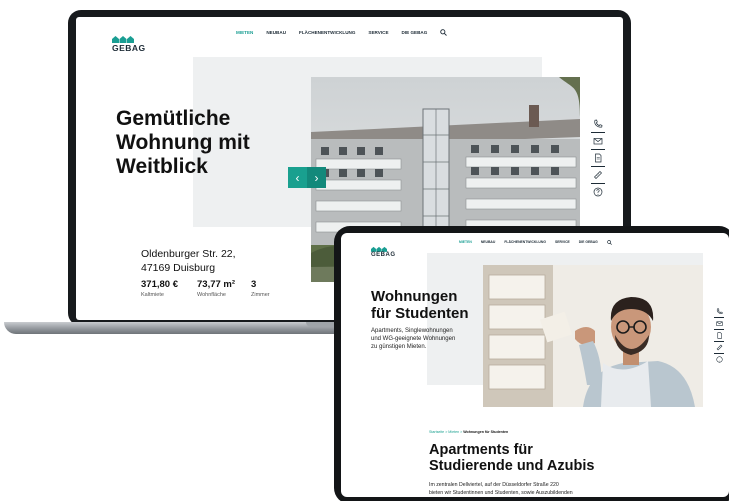 Image resolution: width=729 pixels, height=501 pixels. I want to click on hero-title: Gemütliche Wohnung mit Weitblick, so click(183, 143).